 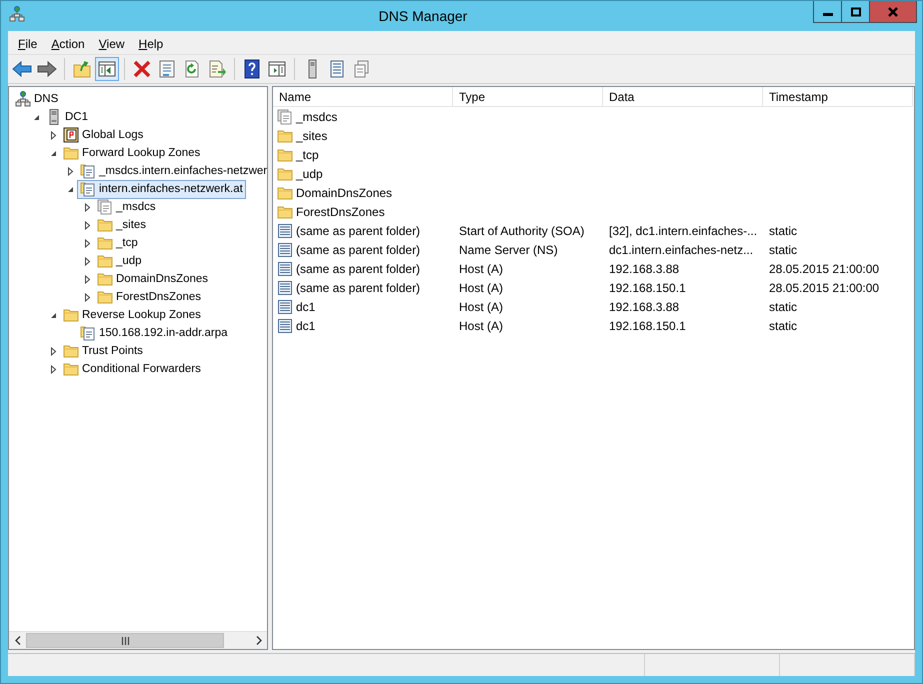 What do you see at coordinates (68, 44) in the screenshot?
I see `menu-item: Action` at bounding box center [68, 44].